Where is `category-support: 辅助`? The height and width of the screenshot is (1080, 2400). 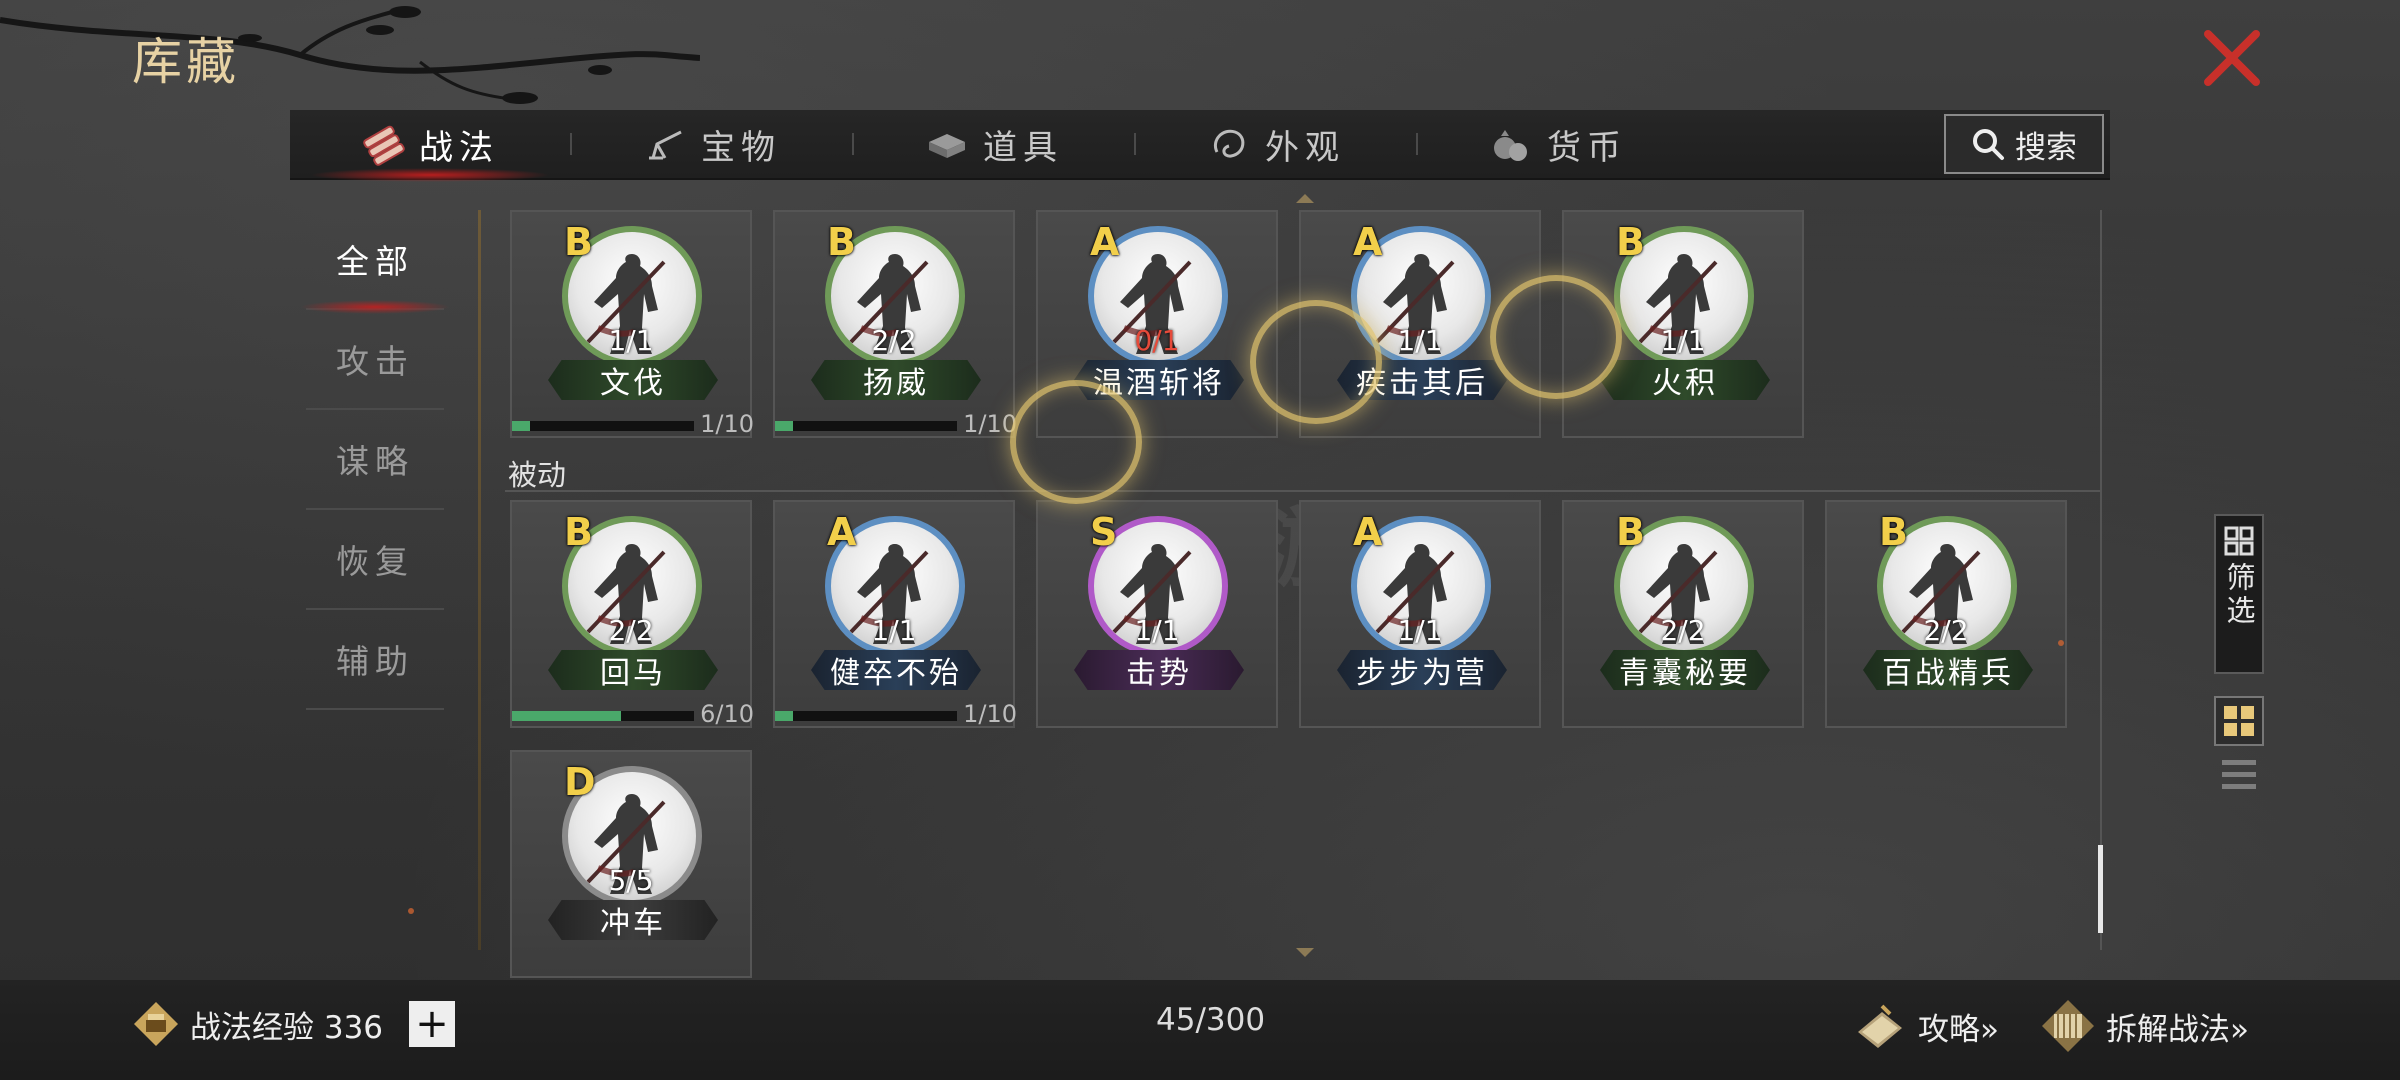 category-support: 辅助 is located at coordinates (375, 660).